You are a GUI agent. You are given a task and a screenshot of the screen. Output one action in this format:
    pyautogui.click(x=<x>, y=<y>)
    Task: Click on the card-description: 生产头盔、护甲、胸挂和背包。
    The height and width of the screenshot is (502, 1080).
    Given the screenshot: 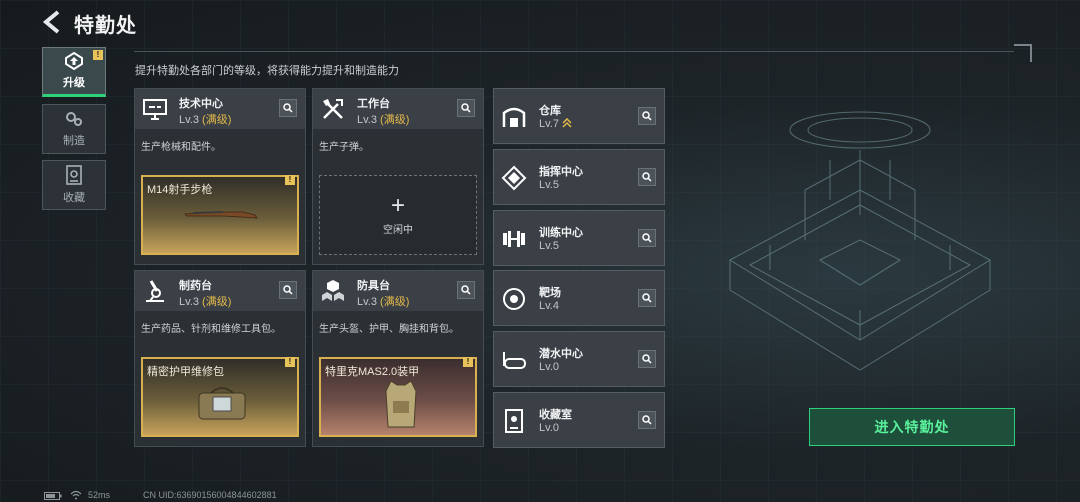 What is the action you would take?
    pyautogui.click(x=389, y=329)
    